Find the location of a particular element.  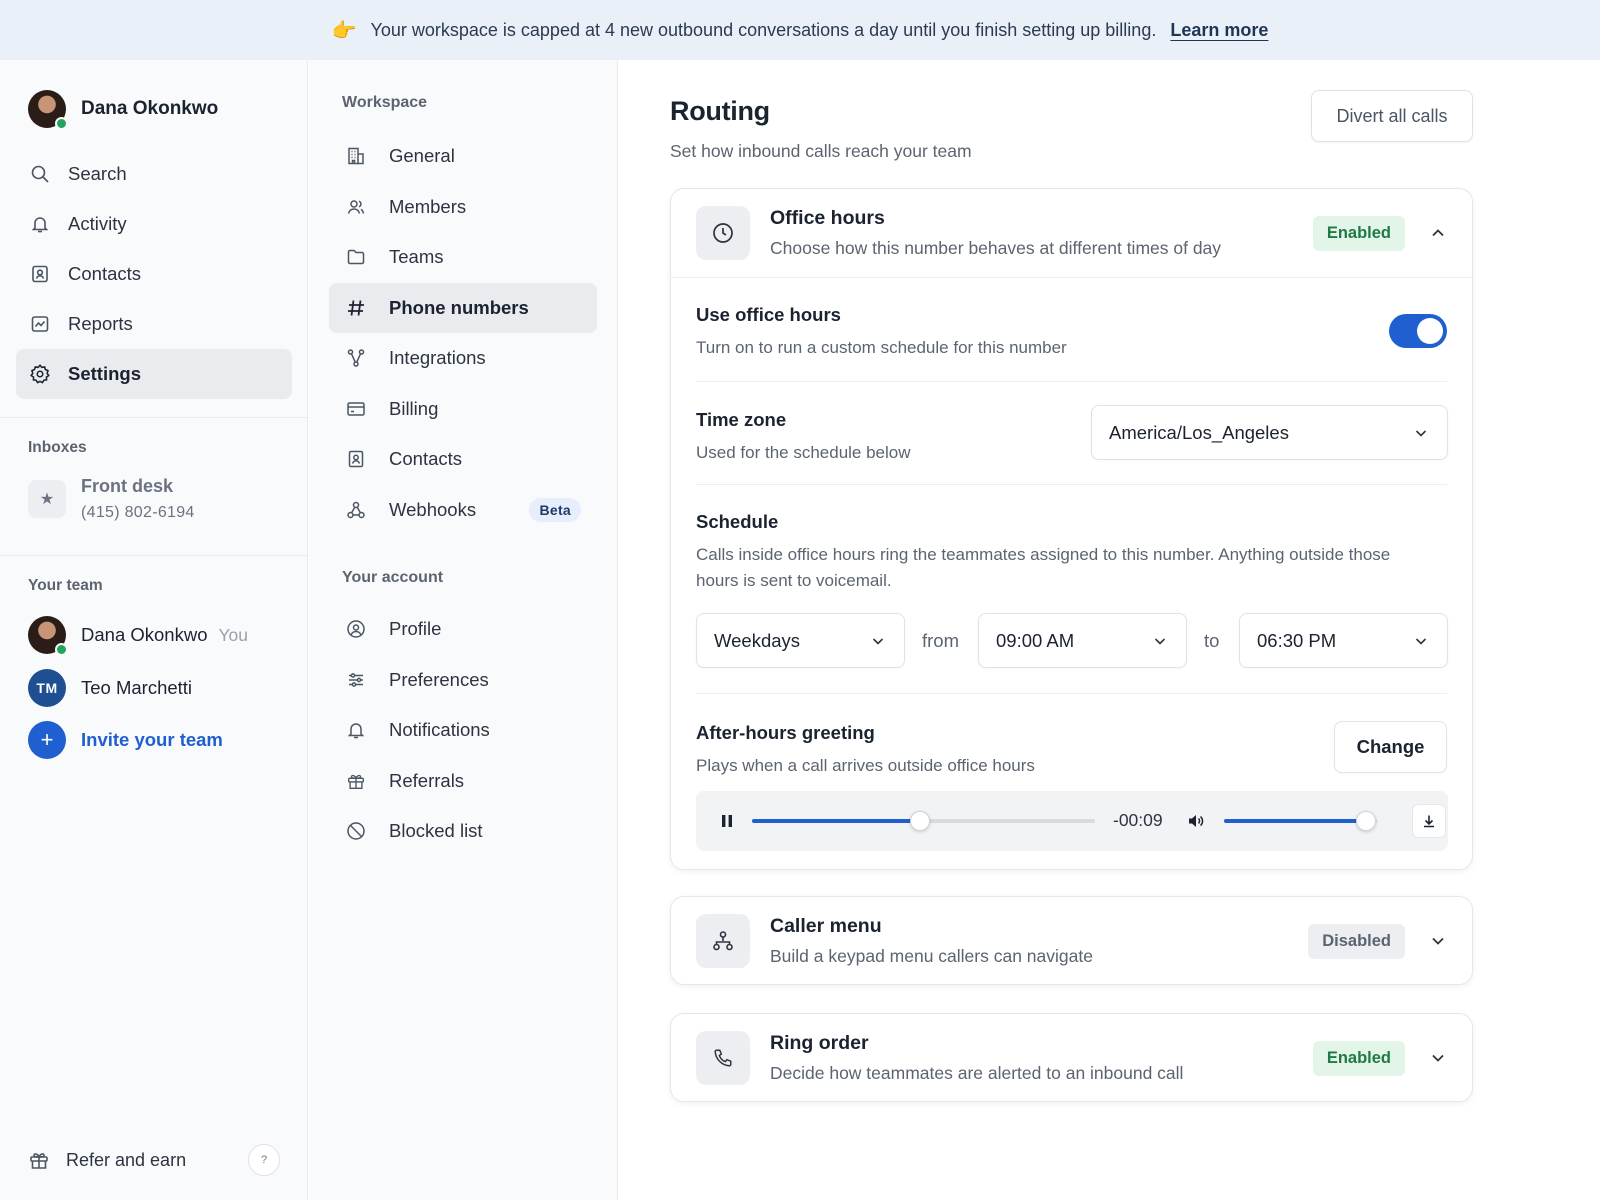

settings-item-label: Profile is located at coordinates (415, 629).